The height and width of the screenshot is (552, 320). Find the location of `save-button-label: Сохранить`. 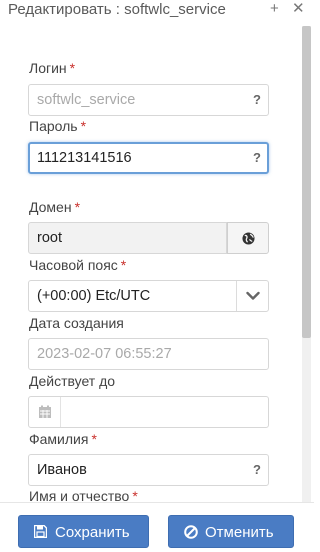

save-button-label: Сохранить is located at coordinates (92, 532).